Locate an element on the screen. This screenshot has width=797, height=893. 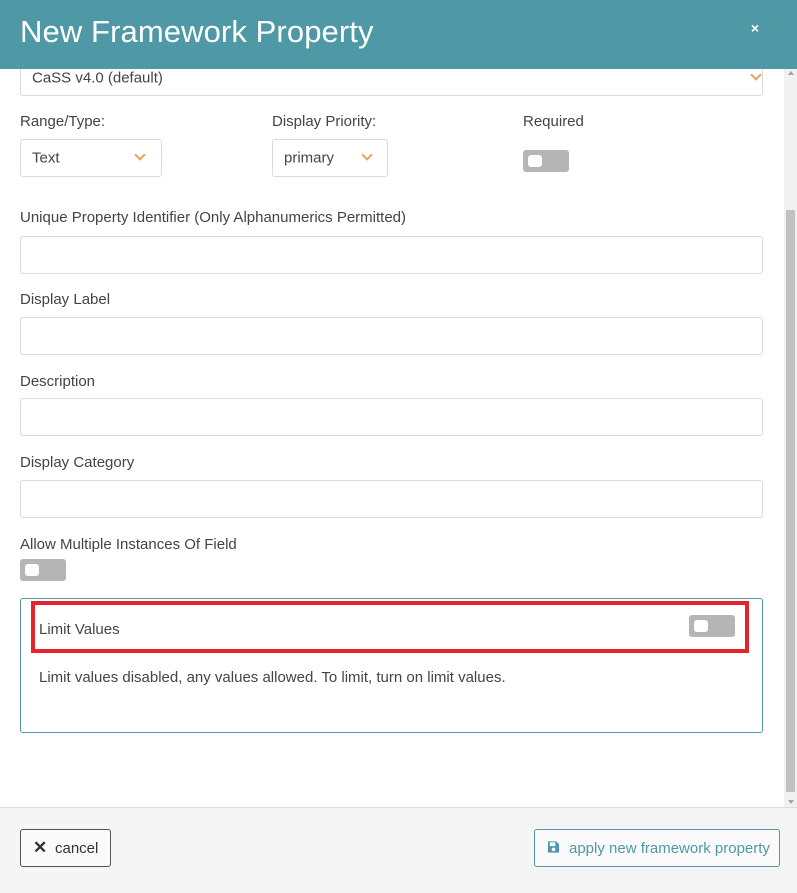
cancel-button-label: cancel is located at coordinates (77, 848).